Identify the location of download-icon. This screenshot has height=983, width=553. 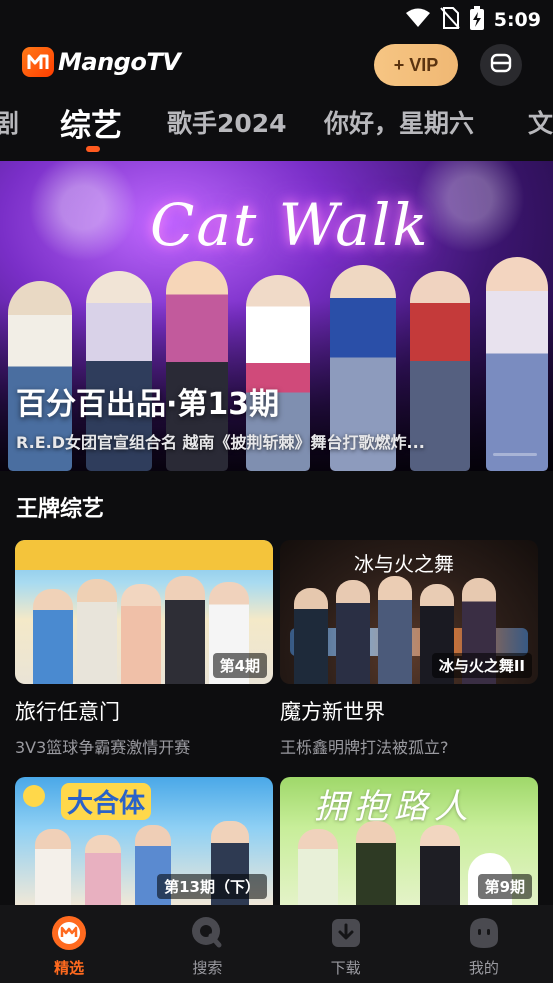
(346, 933).